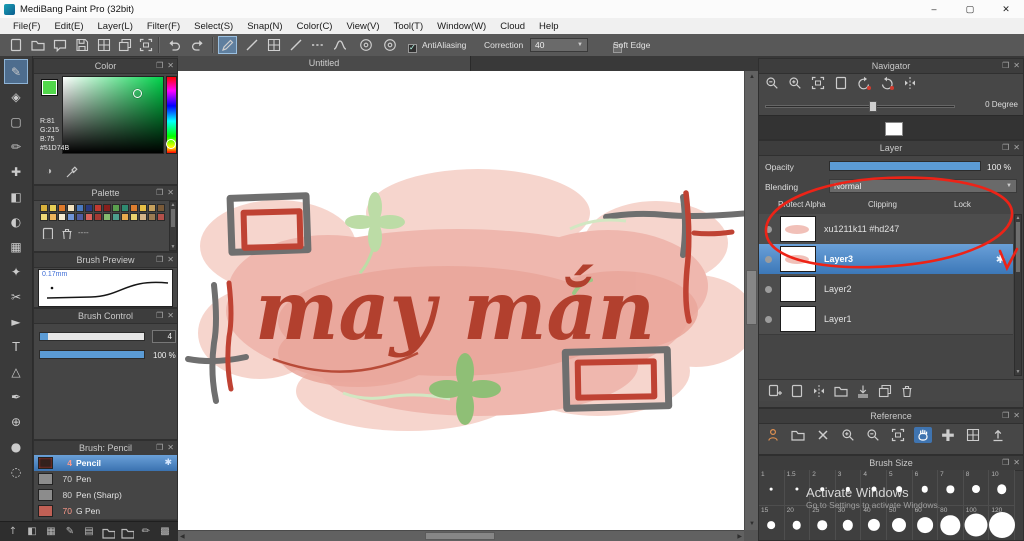 Image resolution: width=1024 pixels, height=541 pixels. Describe the element at coordinates (970, 9) in the screenshot. I see `maximize-button: ▢` at that location.